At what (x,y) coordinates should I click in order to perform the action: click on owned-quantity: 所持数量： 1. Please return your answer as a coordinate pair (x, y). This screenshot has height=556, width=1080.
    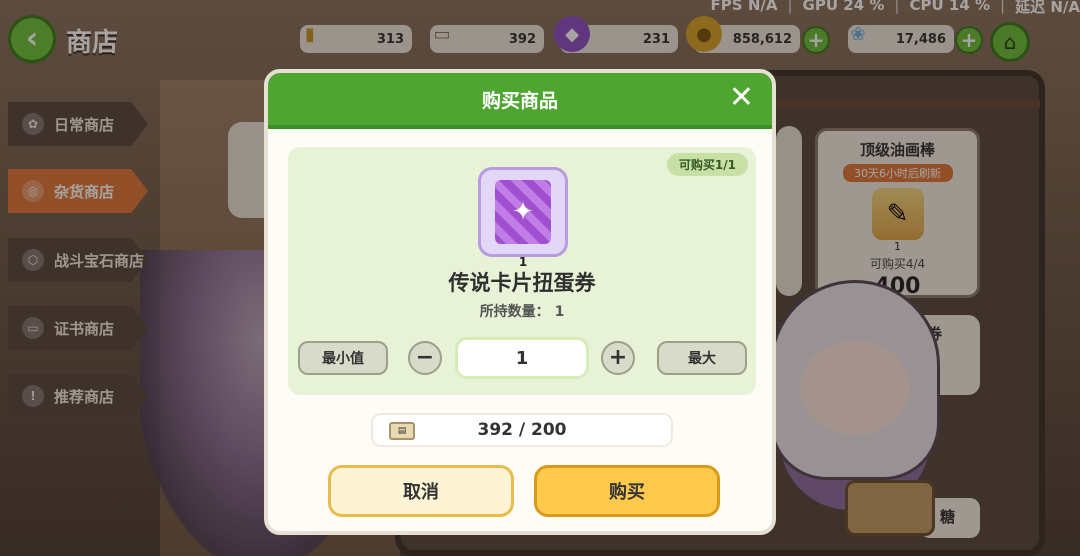
    Looking at the image, I should click on (522, 311).